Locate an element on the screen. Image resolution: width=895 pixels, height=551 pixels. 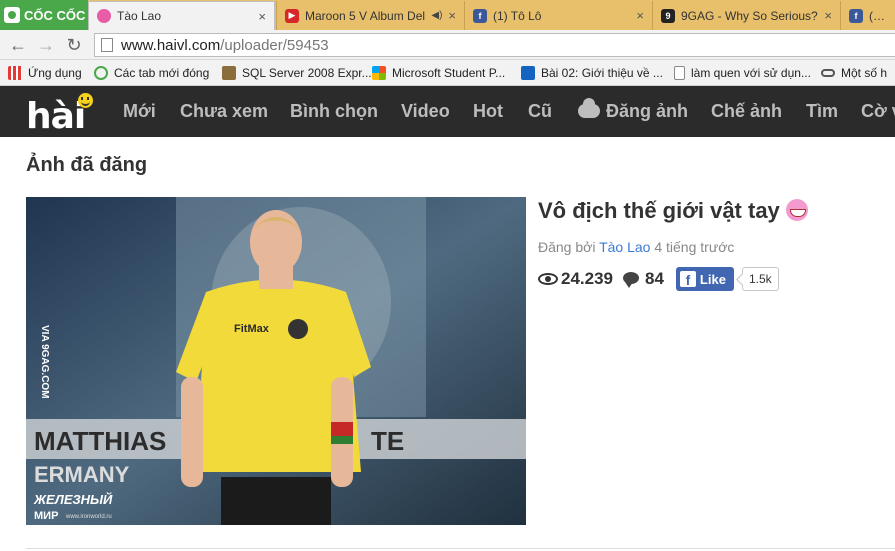
menu-hot: Hot is located at coordinates (488, 111).